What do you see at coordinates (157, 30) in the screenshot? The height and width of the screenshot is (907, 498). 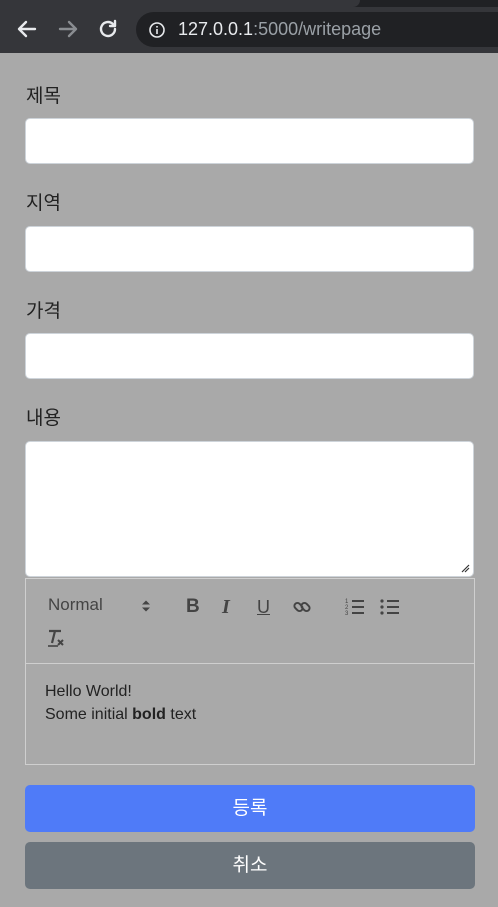 I see `info-icon` at bounding box center [157, 30].